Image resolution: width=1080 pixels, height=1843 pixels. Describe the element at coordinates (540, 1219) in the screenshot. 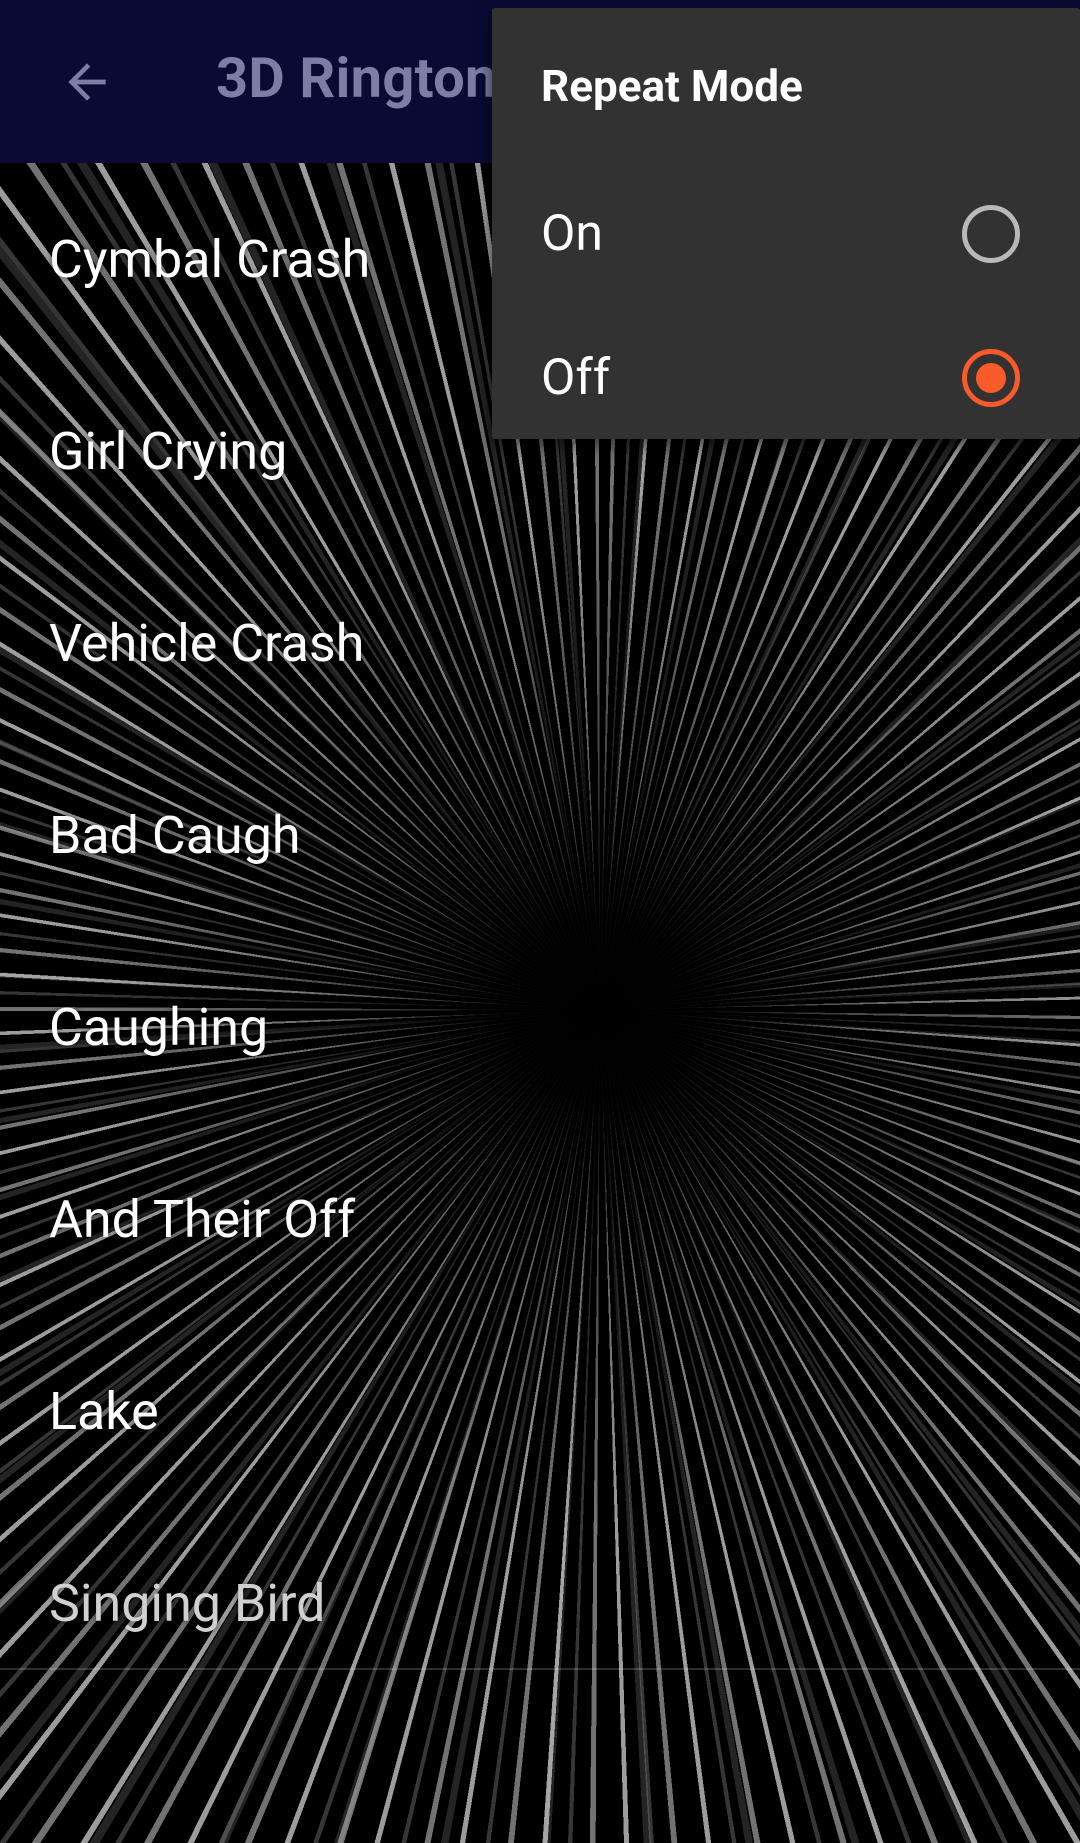

I see `list-item: And Their Off` at that location.